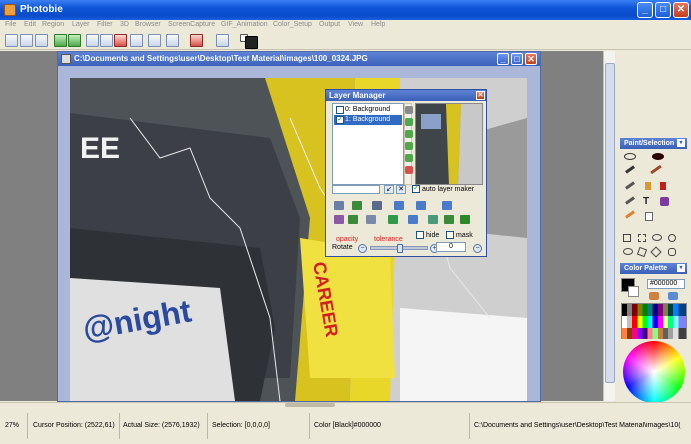 The image size is (691, 444). What do you see at coordinates (443, 190) in the screenshot?
I see `auto-layer-maker-option: ✓ auto layer maker` at bounding box center [443, 190].